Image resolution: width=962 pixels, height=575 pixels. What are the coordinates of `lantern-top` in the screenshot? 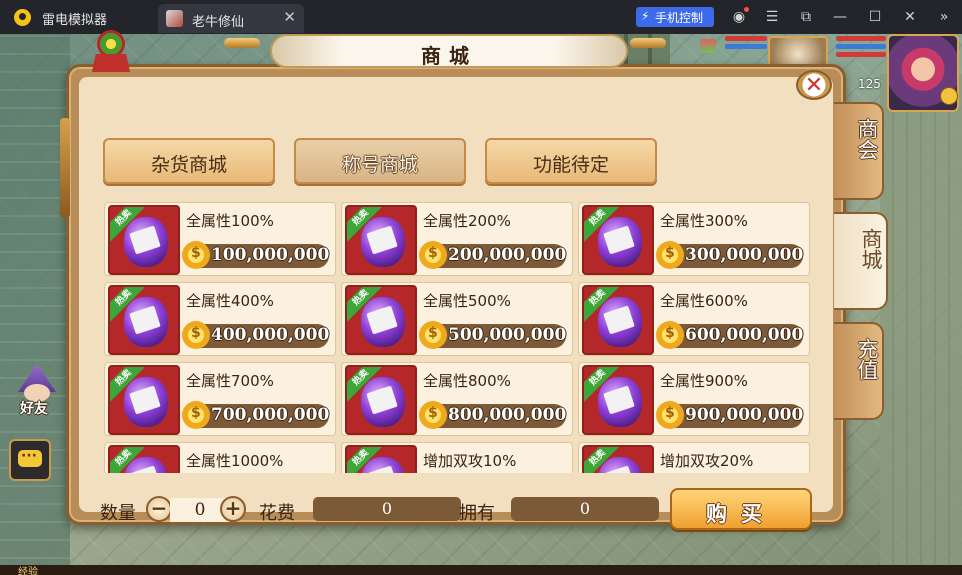 It's located at (111, 44).